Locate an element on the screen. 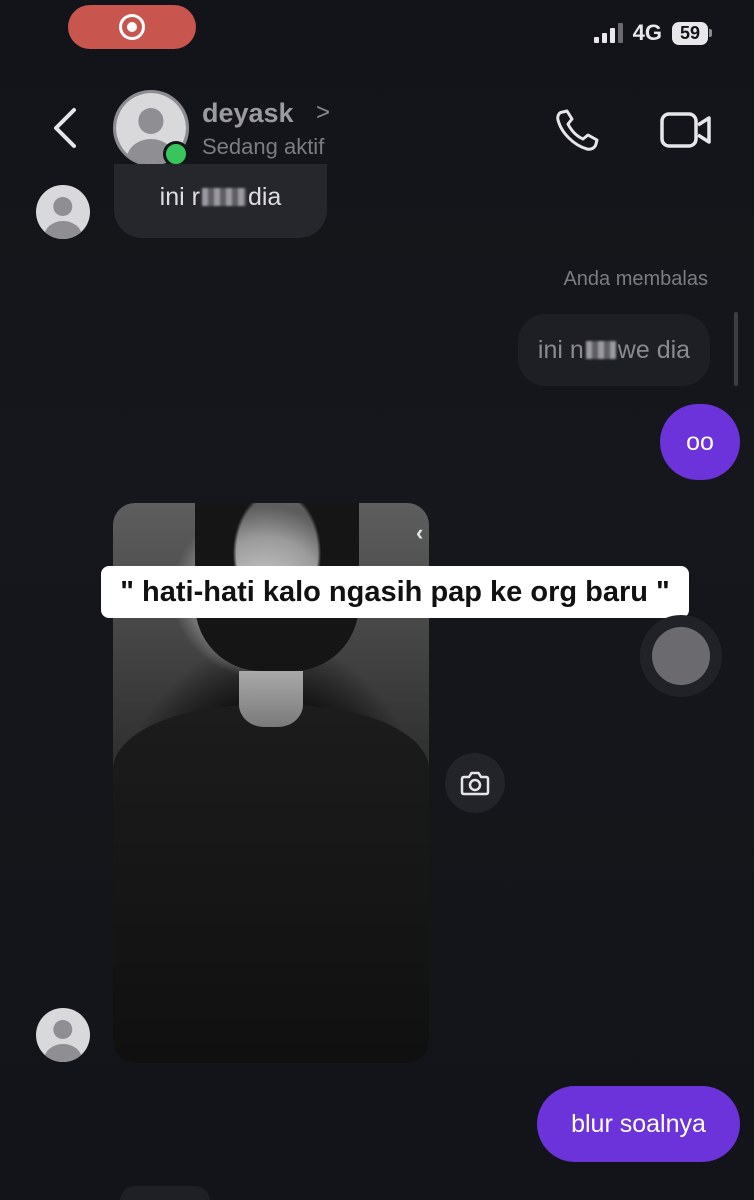  photo-edge-marker: ‹ is located at coordinates (420, 532).